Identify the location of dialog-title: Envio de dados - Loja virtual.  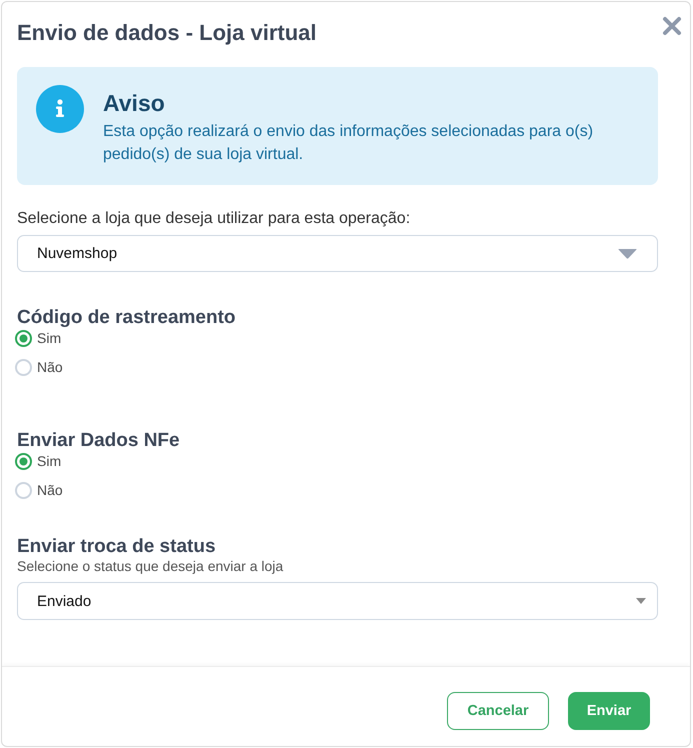
(167, 33).